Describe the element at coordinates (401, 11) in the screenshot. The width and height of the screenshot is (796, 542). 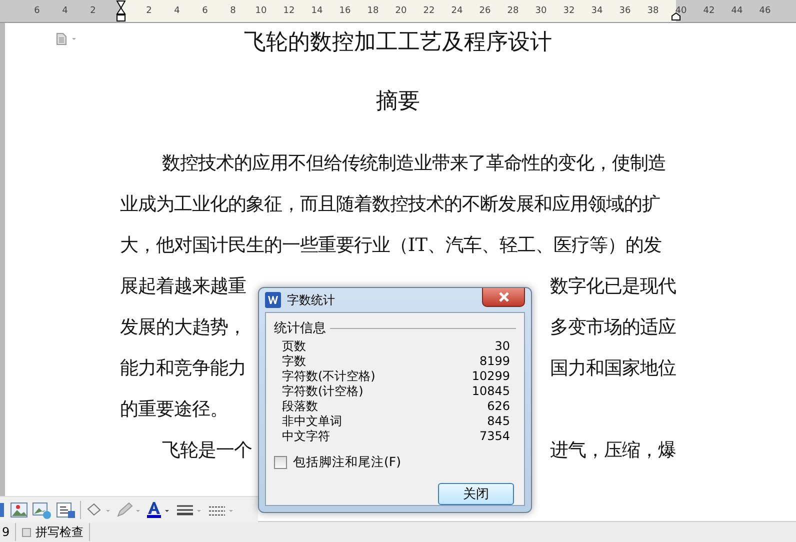
I see `ruler-number: 20` at that location.